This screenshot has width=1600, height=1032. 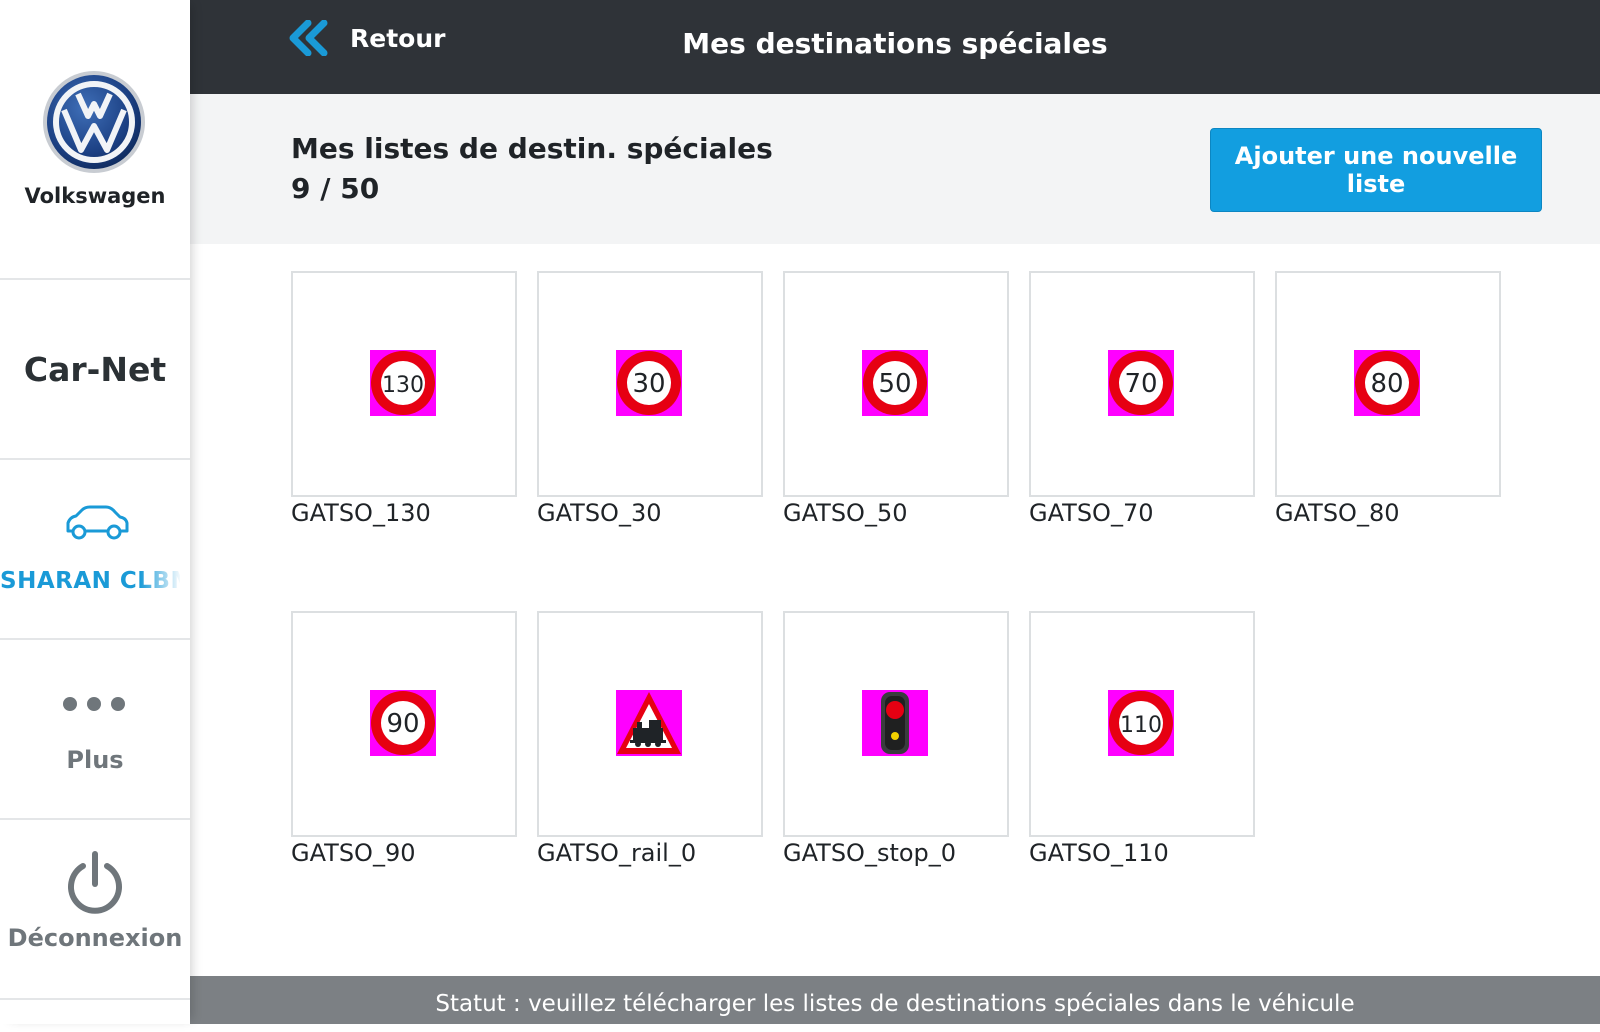 What do you see at coordinates (94, 122) in the screenshot?
I see `volkswagen-logo-icon` at bounding box center [94, 122].